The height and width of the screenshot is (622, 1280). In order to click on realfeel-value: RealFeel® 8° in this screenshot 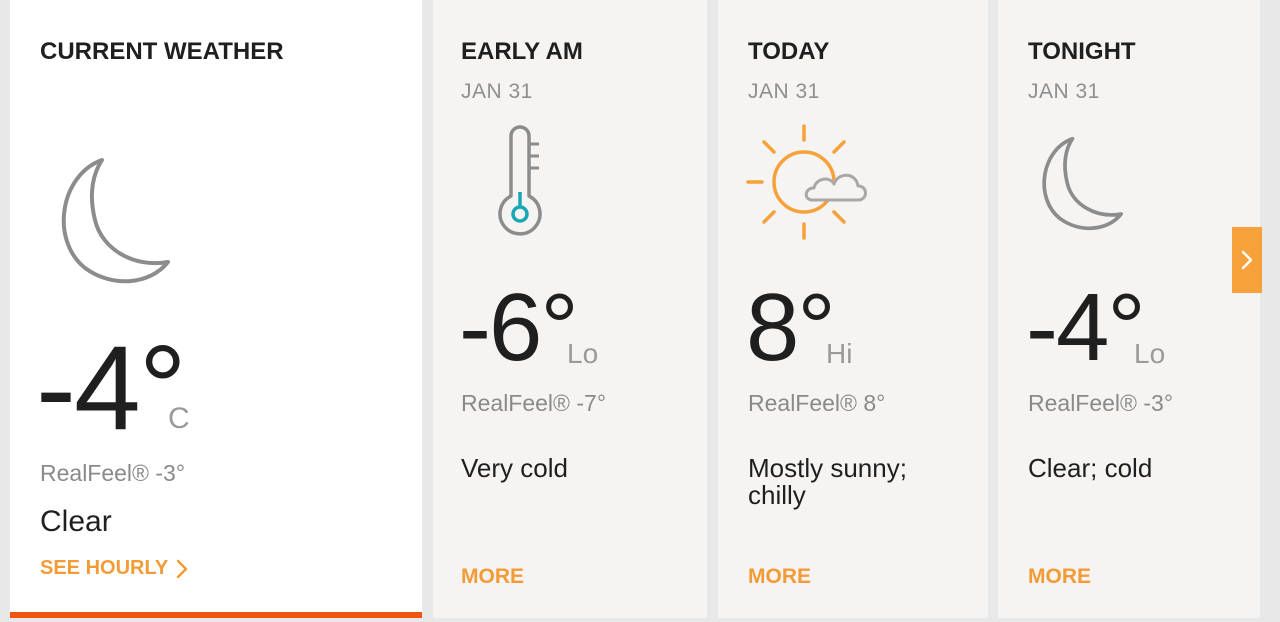, I will do `click(817, 403)`.